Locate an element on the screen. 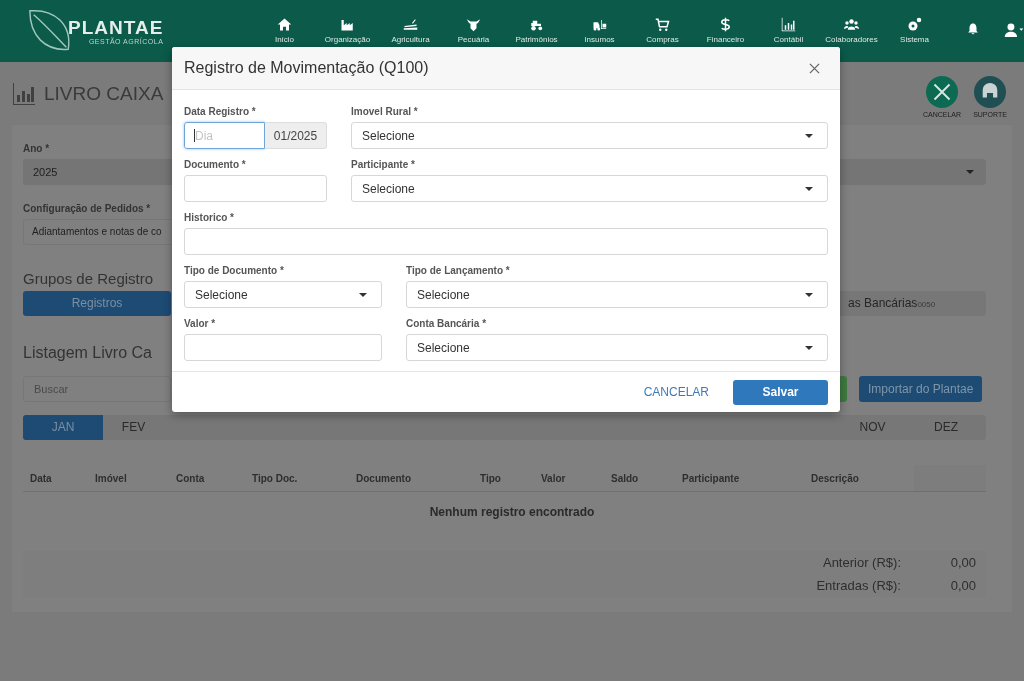  nav-item: Pecuária is located at coordinates (473, 22).